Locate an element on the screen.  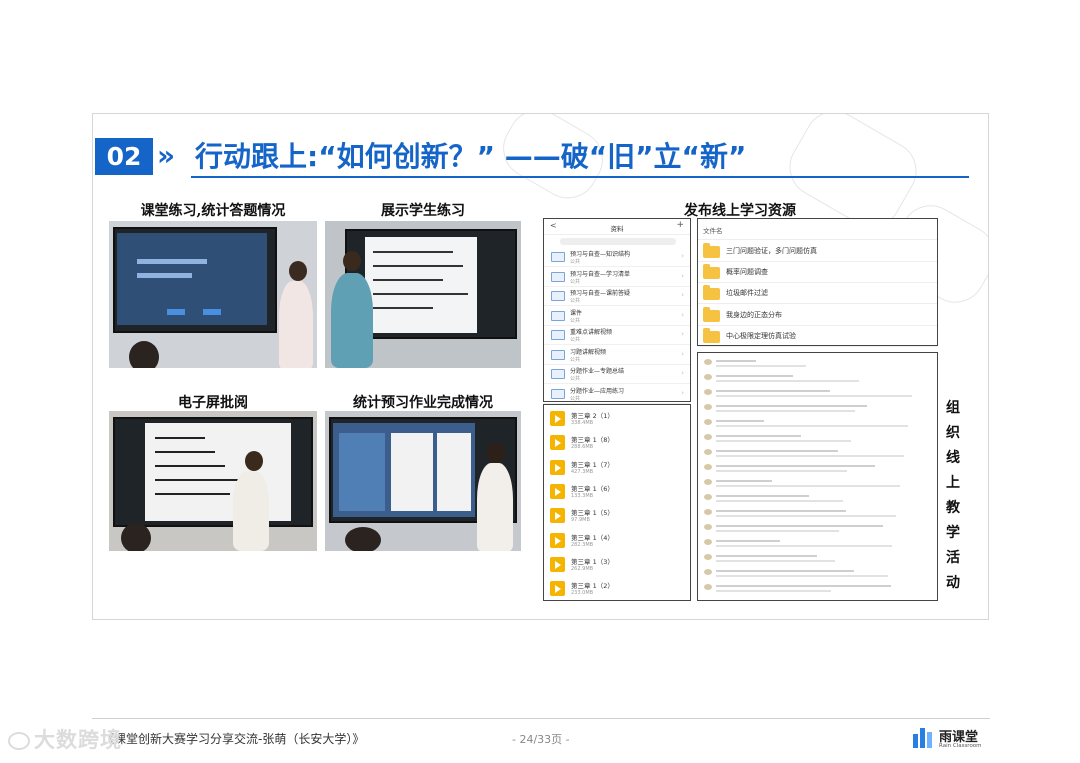
vertical-label-char: 上 is located at coordinates (953, 483).